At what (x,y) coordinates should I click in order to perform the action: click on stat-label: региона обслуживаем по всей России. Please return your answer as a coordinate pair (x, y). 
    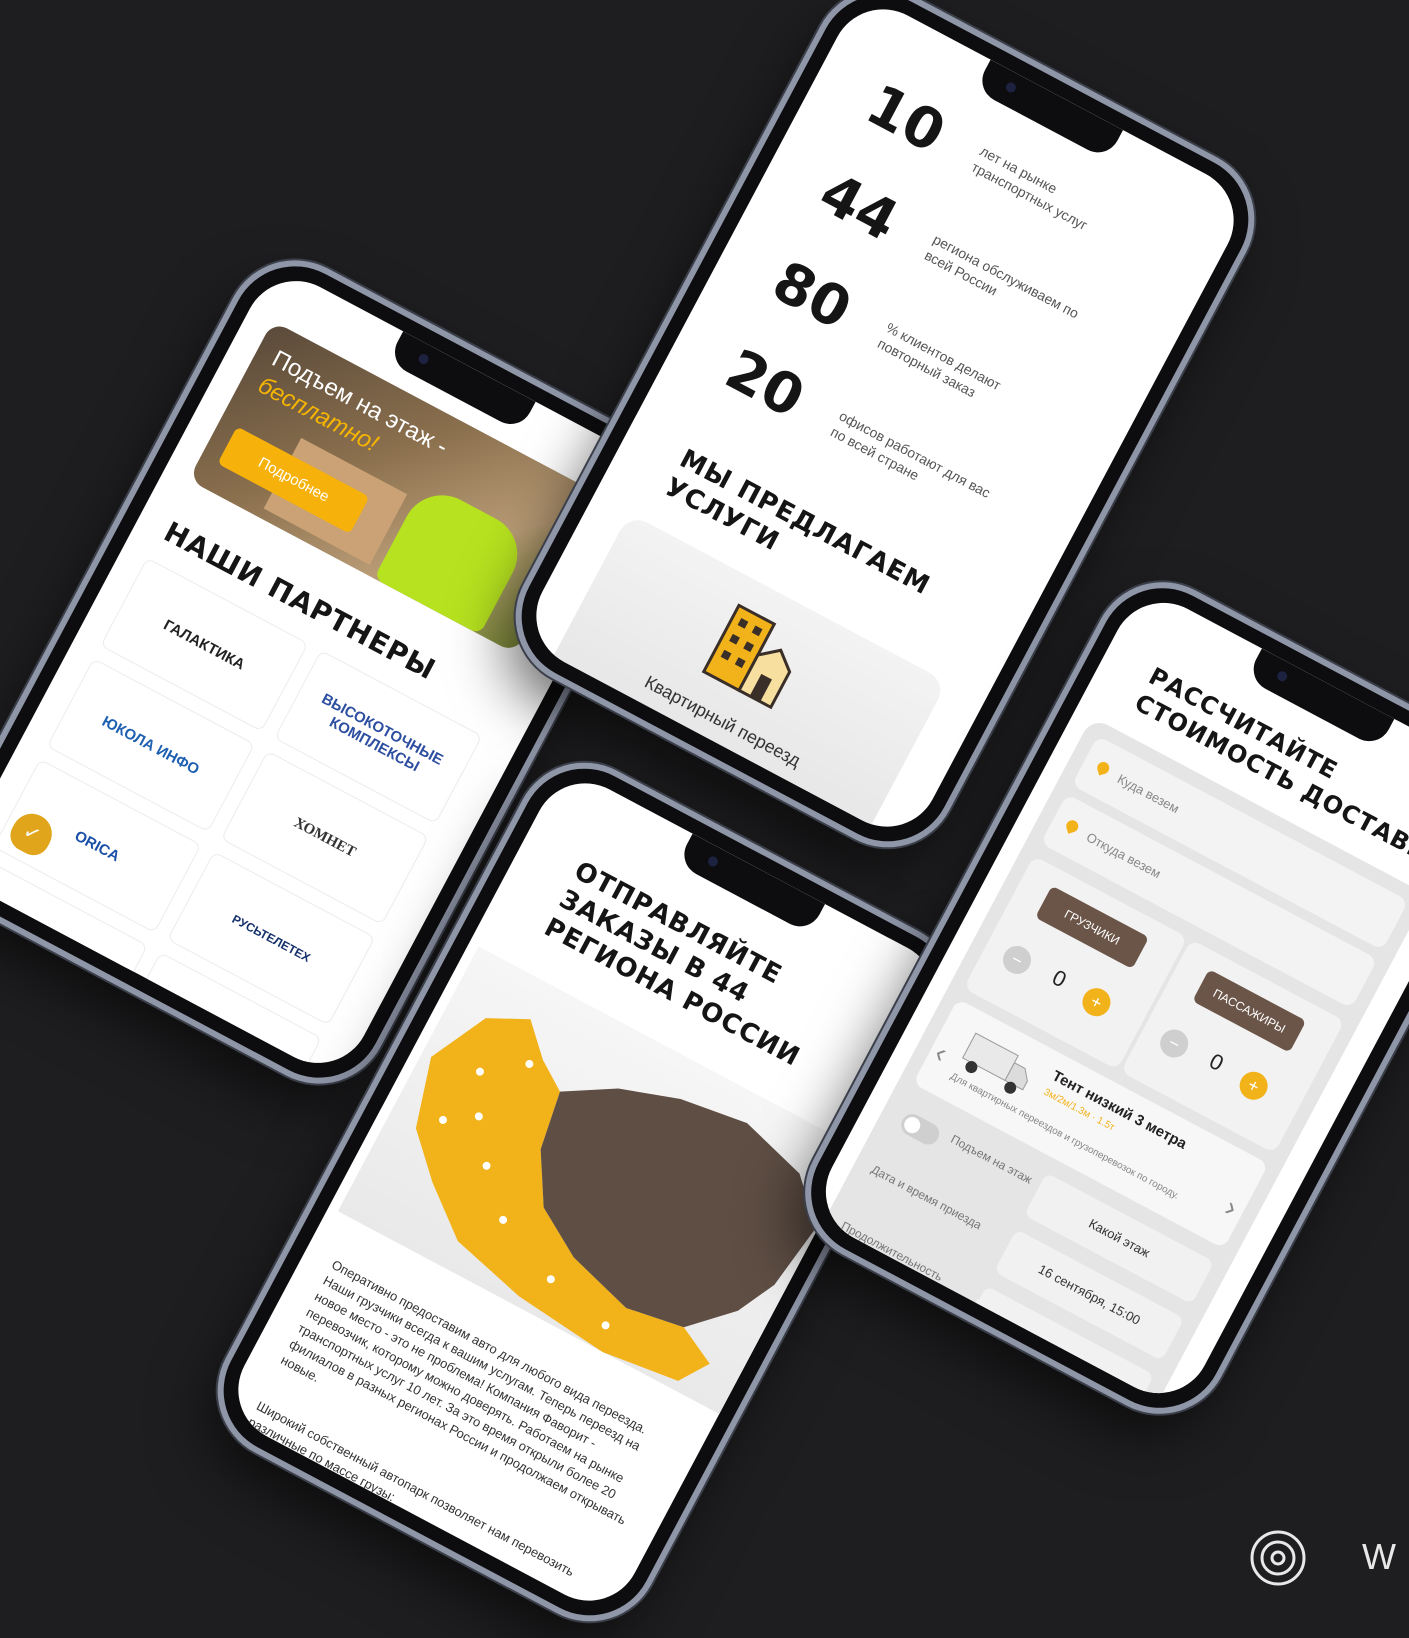
    Looking at the image, I should click on (1002, 276).